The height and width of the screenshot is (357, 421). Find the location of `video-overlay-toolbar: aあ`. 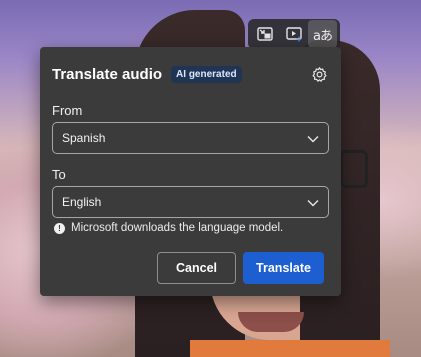

video-overlay-toolbar: aあ is located at coordinates (294, 34).